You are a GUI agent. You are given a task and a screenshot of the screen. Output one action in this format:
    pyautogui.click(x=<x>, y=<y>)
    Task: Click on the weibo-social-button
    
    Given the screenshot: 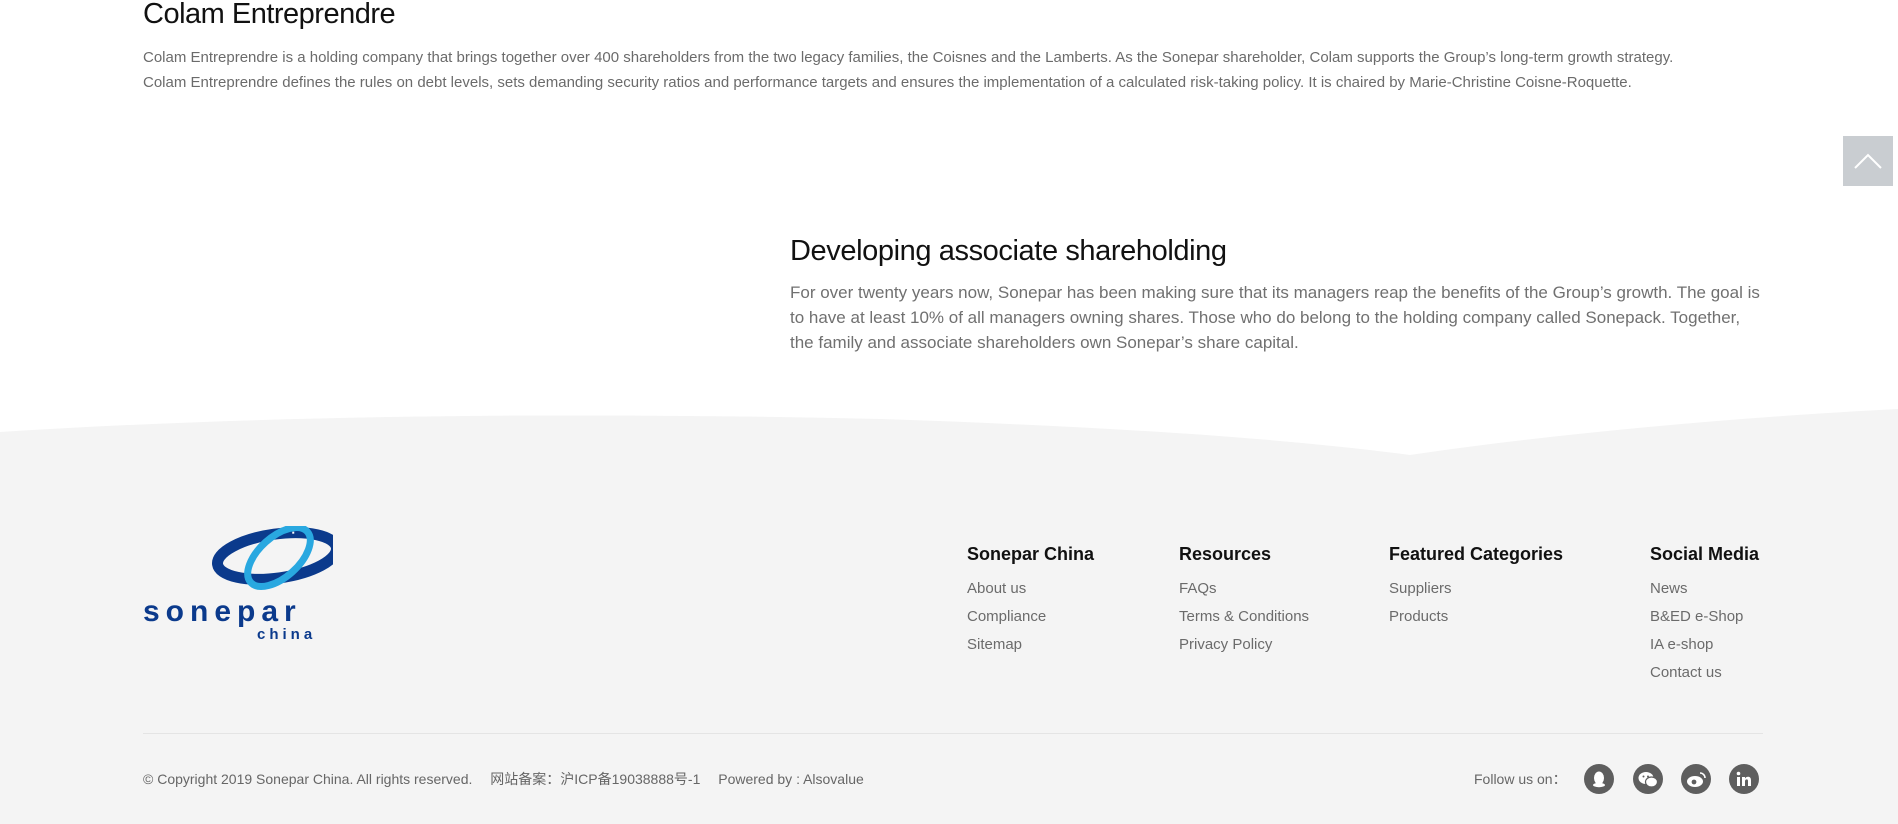 What is the action you would take?
    pyautogui.click(x=1696, y=779)
    